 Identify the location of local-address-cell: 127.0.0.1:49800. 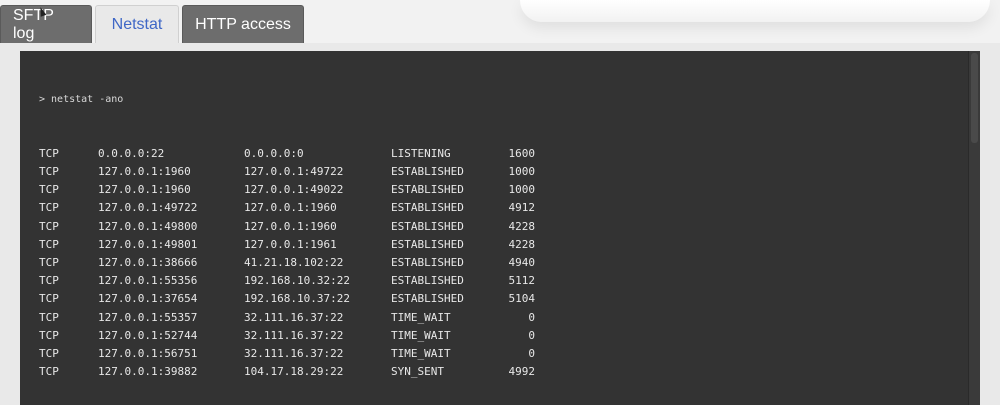
(148, 226).